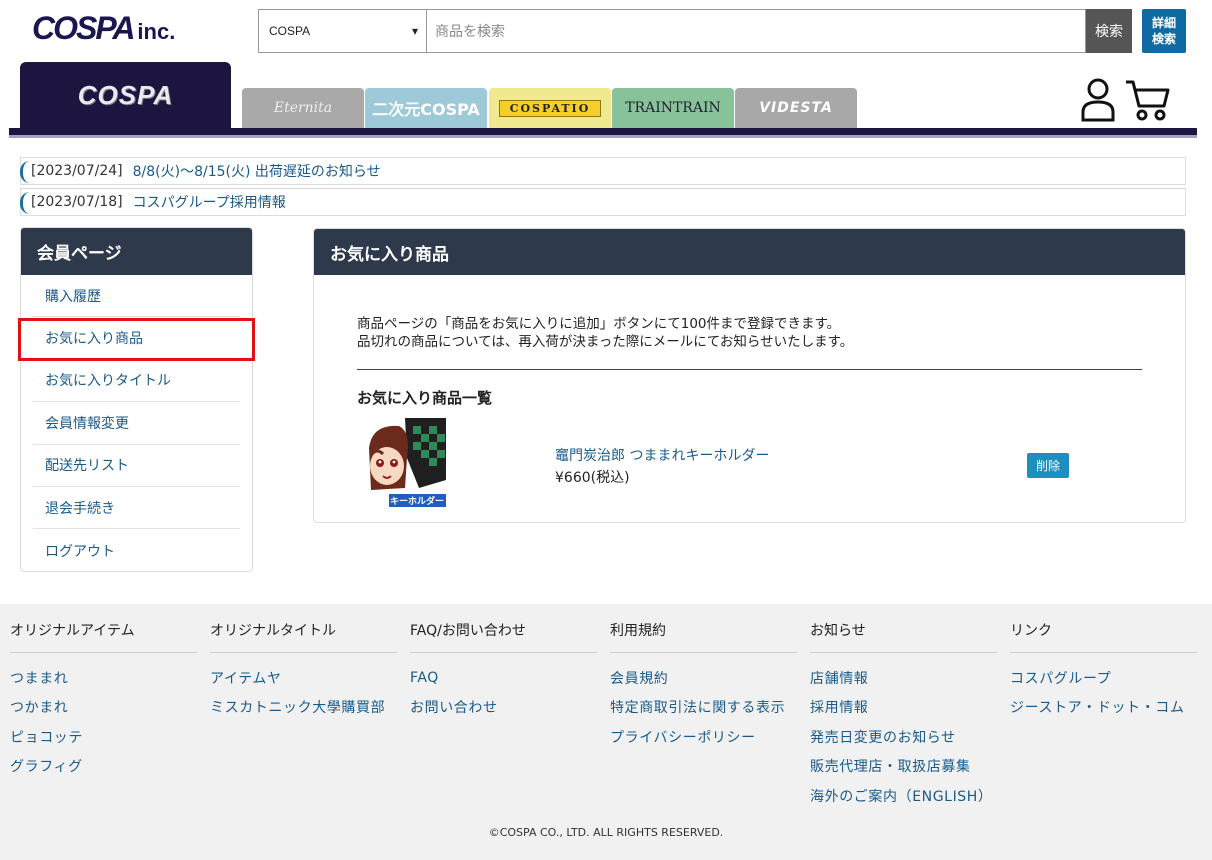 The image size is (1212, 860). What do you see at coordinates (662, 455) in the screenshot?
I see `product-name-link: 竈門炭治郎 つままれキーホルダー` at bounding box center [662, 455].